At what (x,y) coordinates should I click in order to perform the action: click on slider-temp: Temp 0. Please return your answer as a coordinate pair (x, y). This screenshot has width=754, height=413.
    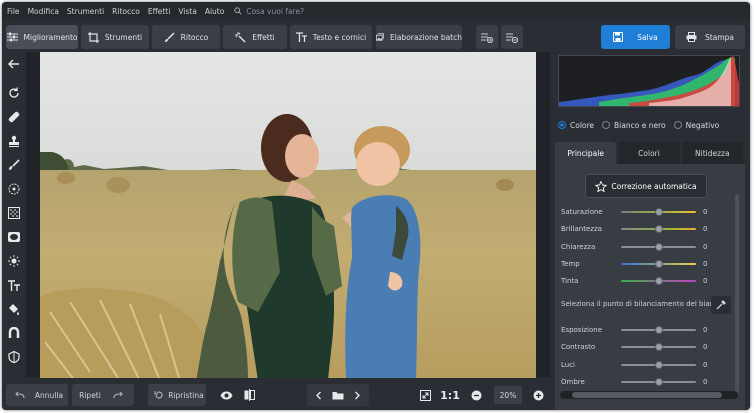
    Looking at the image, I should click on (636, 264).